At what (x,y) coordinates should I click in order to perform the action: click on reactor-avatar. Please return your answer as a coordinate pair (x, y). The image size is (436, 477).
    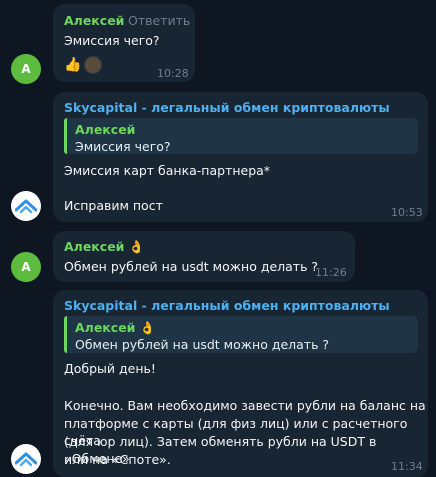
    Looking at the image, I should click on (93, 65).